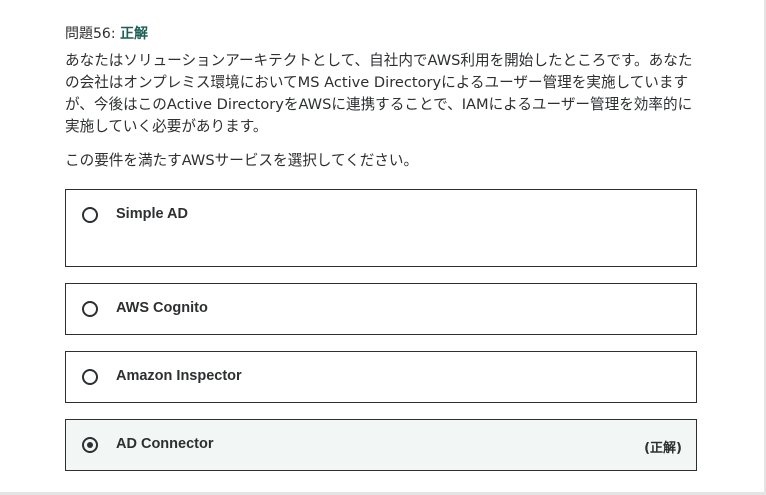  I want to click on question-number: 問題56:, so click(90, 34).